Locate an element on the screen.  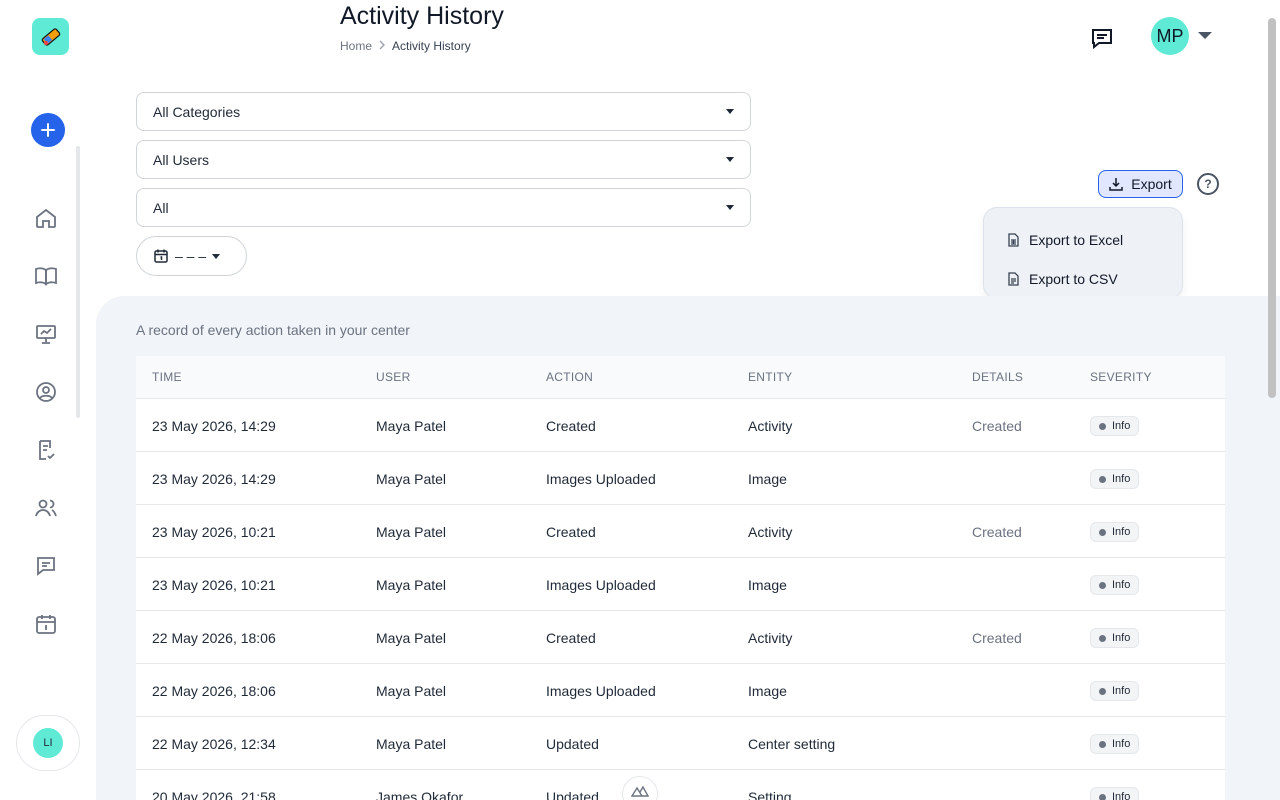
date-range-value: – – – is located at coordinates (191, 256).